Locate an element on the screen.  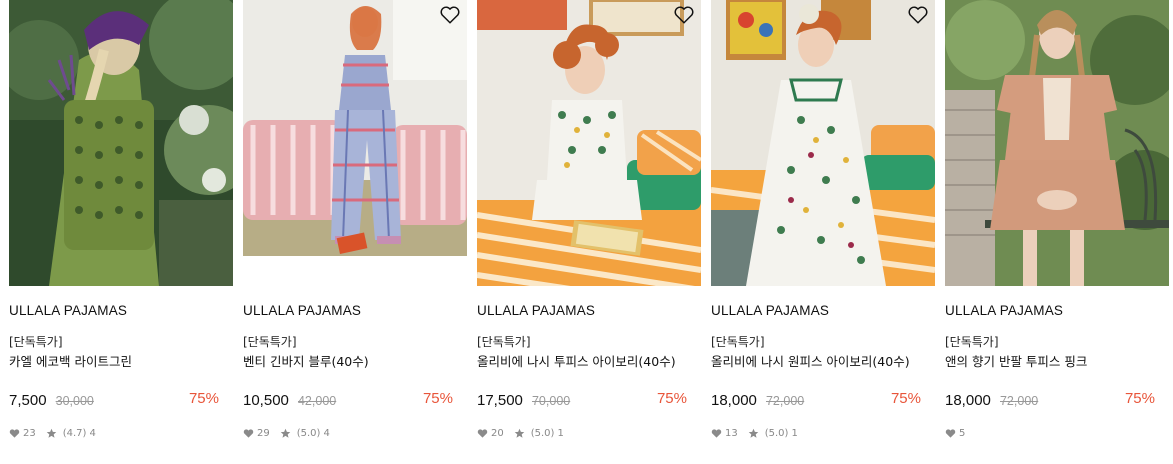
like-count: 23 is located at coordinates (29, 433).